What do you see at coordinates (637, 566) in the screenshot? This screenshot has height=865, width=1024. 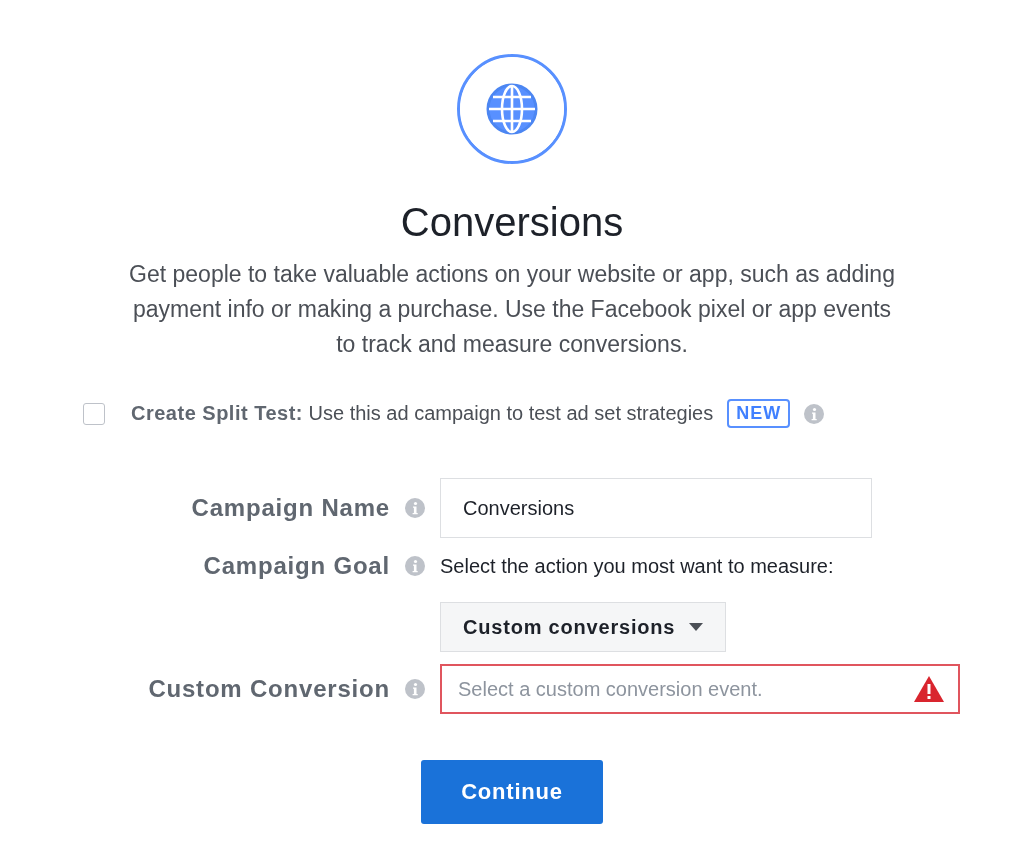 I see `goal-prompt: Select the action you most want to measure:` at bounding box center [637, 566].